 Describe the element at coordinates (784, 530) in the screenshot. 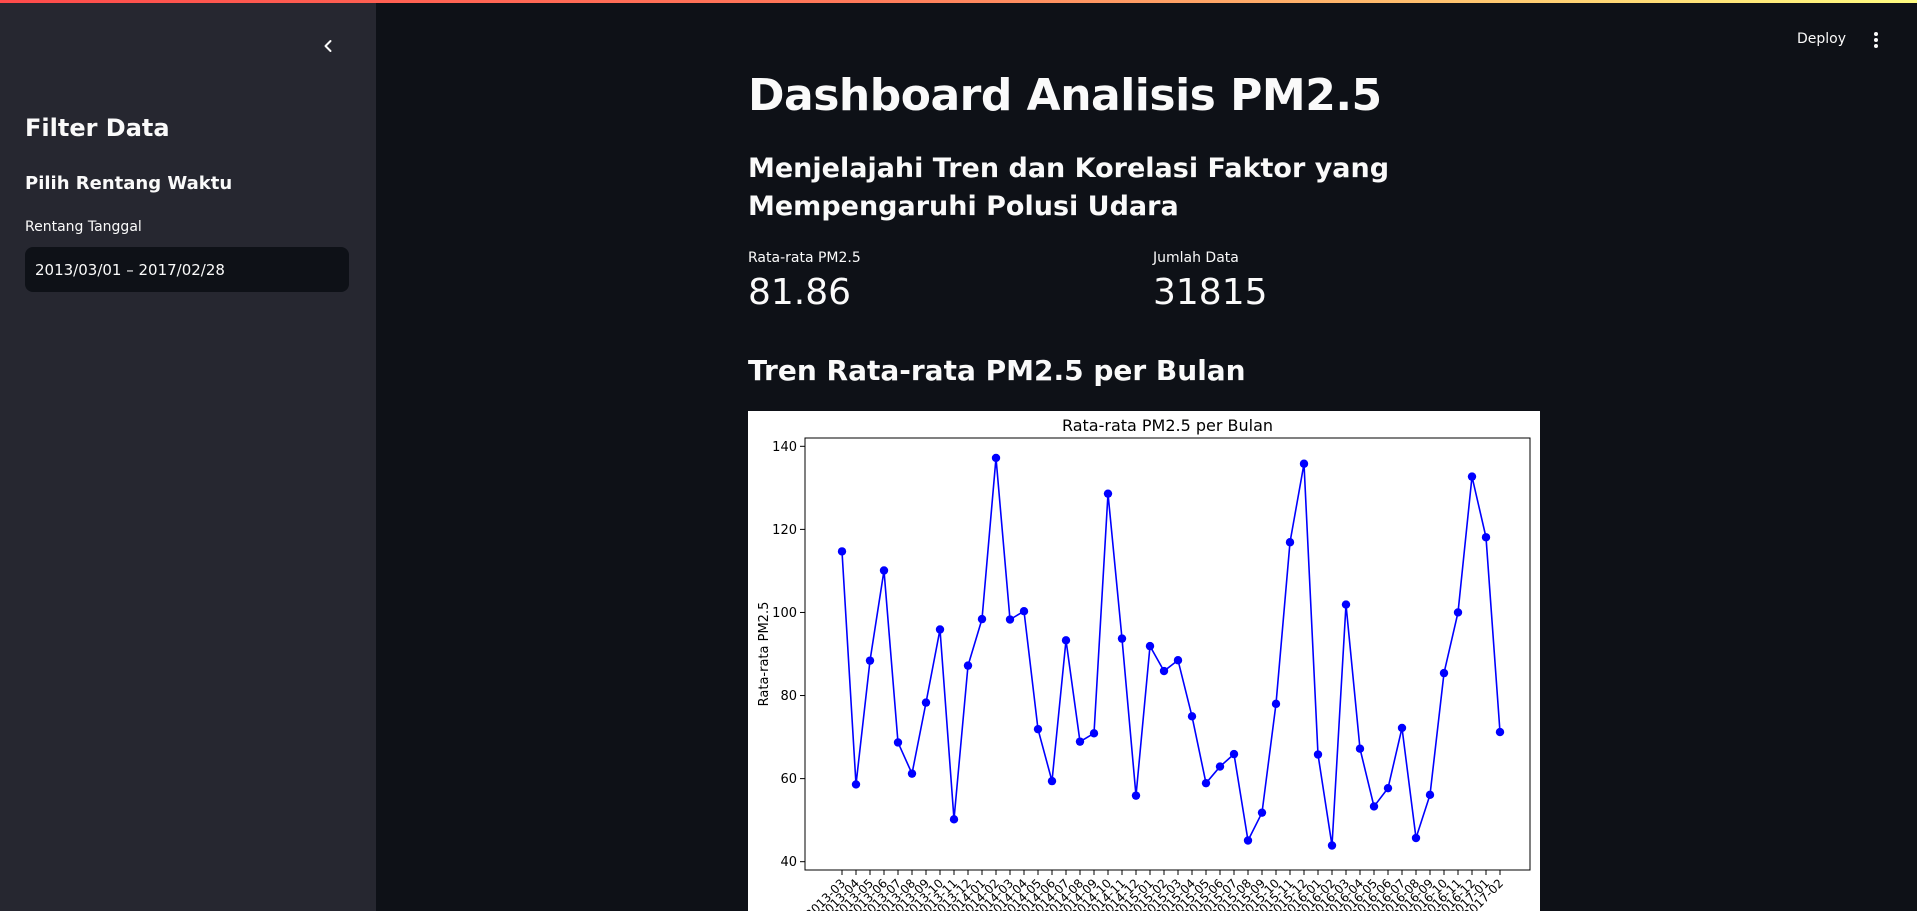

I see `y-tick-label: 120` at that location.